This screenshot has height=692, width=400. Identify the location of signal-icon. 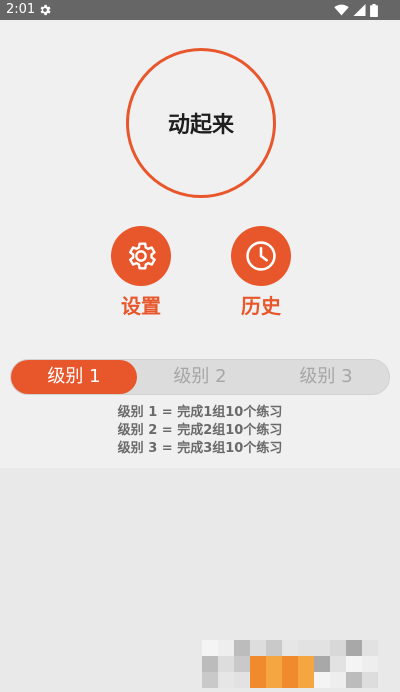
(359, 10).